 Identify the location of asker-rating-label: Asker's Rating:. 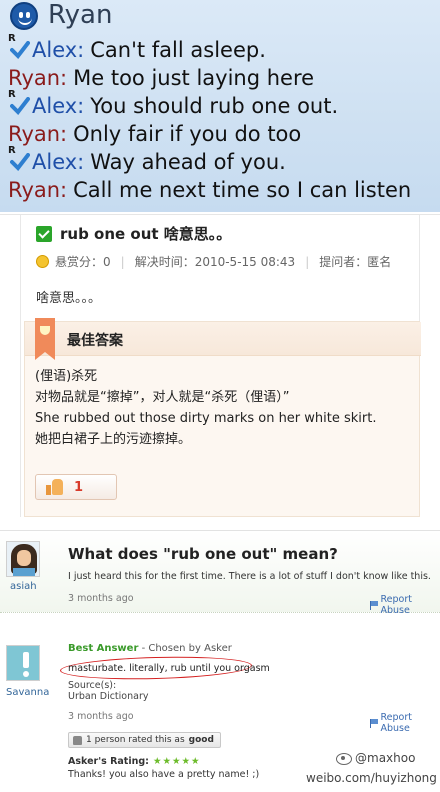
(108, 761).